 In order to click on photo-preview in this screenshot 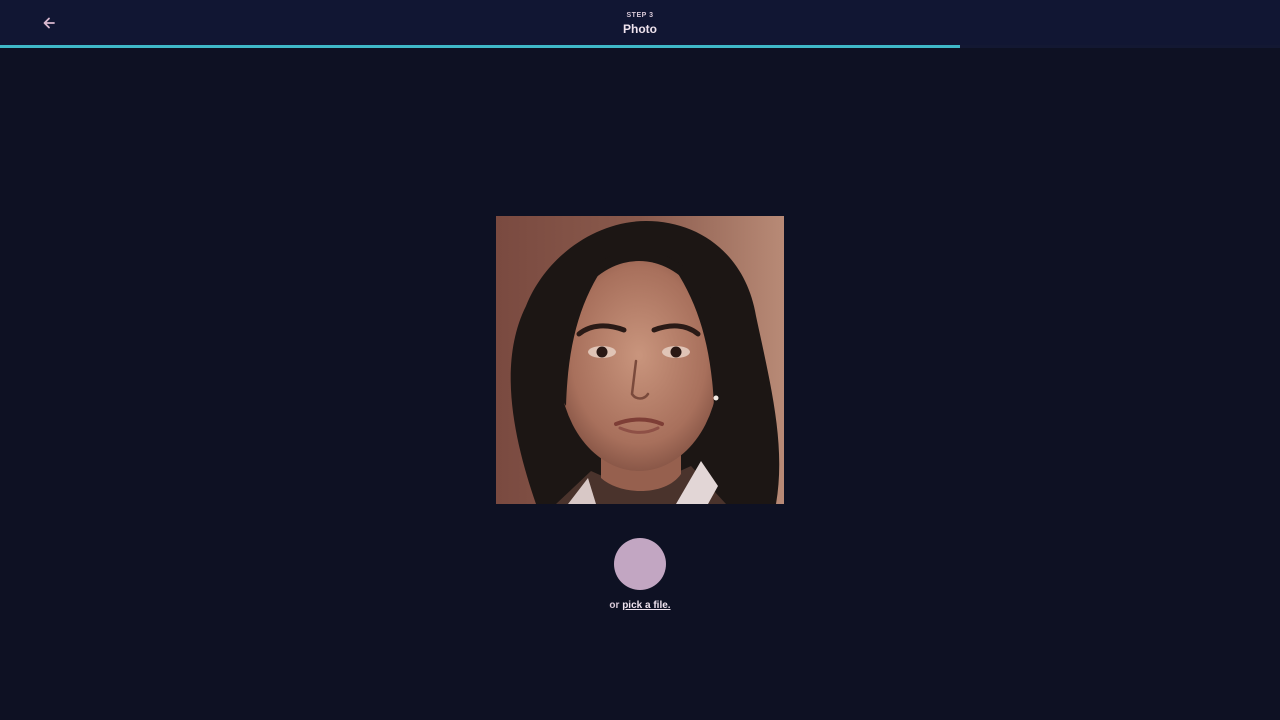, I will do `click(640, 360)`.